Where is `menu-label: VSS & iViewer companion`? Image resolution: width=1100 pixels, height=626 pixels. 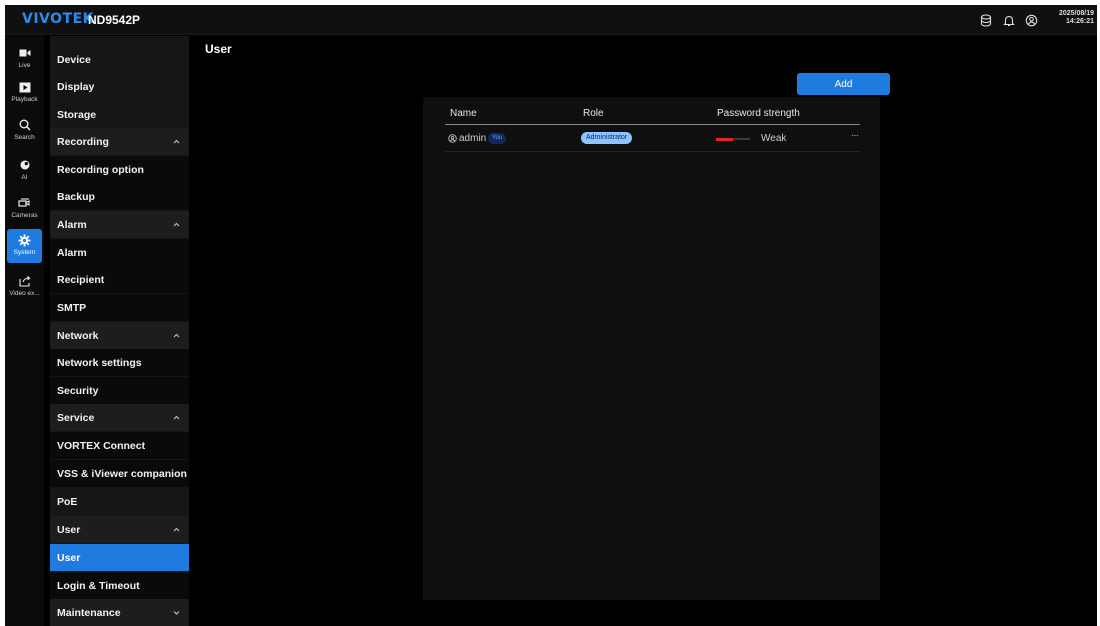 menu-label: VSS & iViewer companion is located at coordinates (122, 473).